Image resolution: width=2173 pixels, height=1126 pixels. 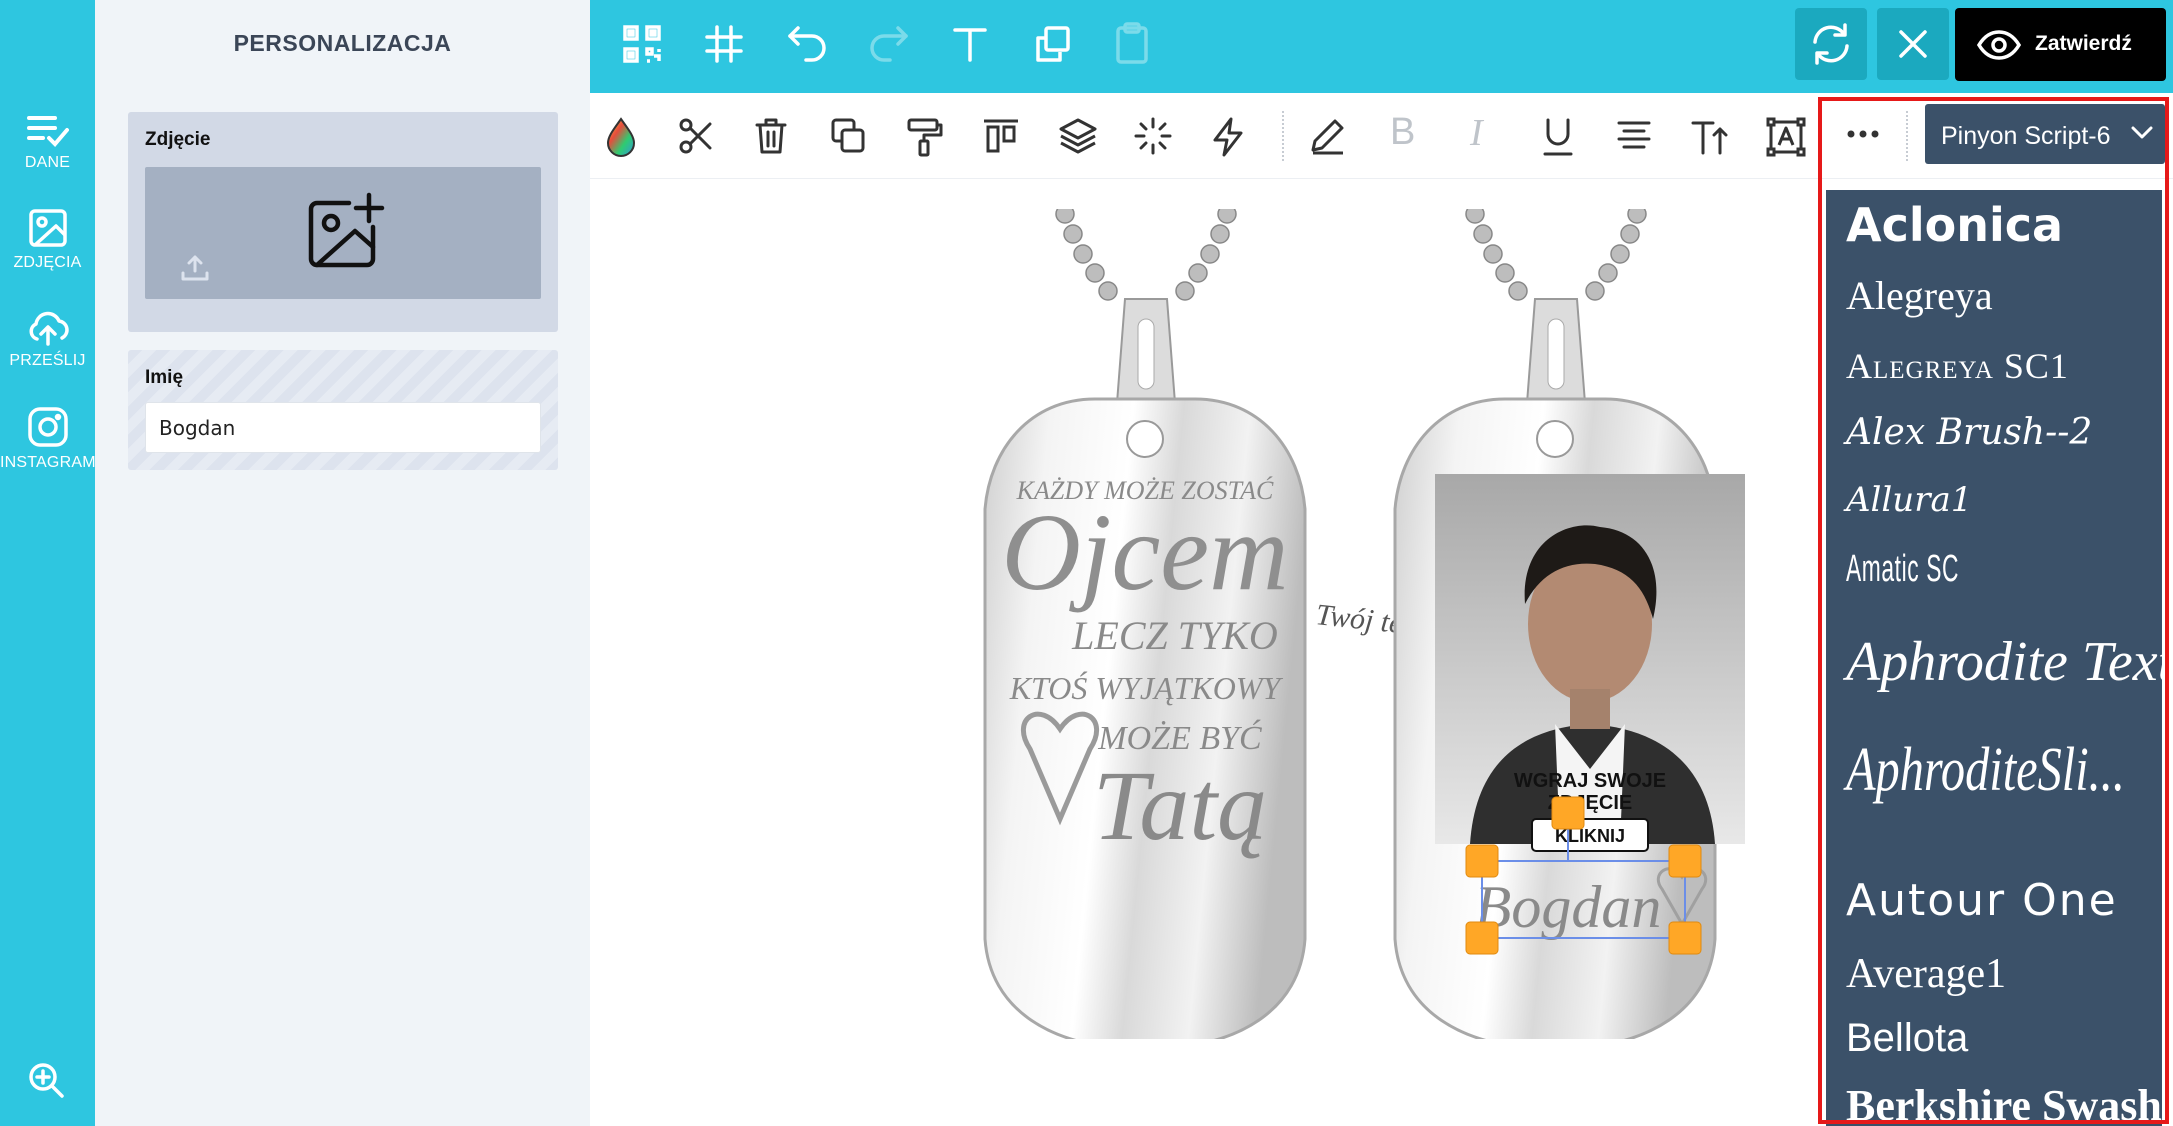 What do you see at coordinates (970, 44) in the screenshot?
I see `text-icon` at bounding box center [970, 44].